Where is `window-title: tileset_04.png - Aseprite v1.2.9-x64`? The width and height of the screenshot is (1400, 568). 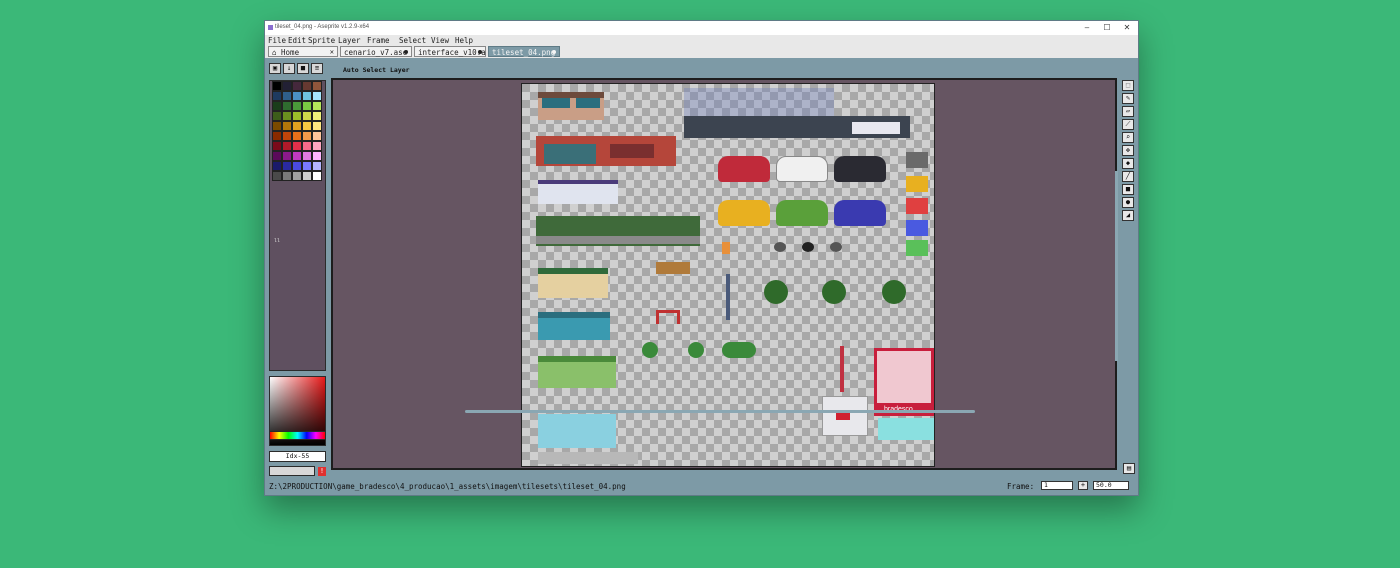
window-title: tileset_04.png - Aseprite v1.2.9-x64 is located at coordinates (322, 27).